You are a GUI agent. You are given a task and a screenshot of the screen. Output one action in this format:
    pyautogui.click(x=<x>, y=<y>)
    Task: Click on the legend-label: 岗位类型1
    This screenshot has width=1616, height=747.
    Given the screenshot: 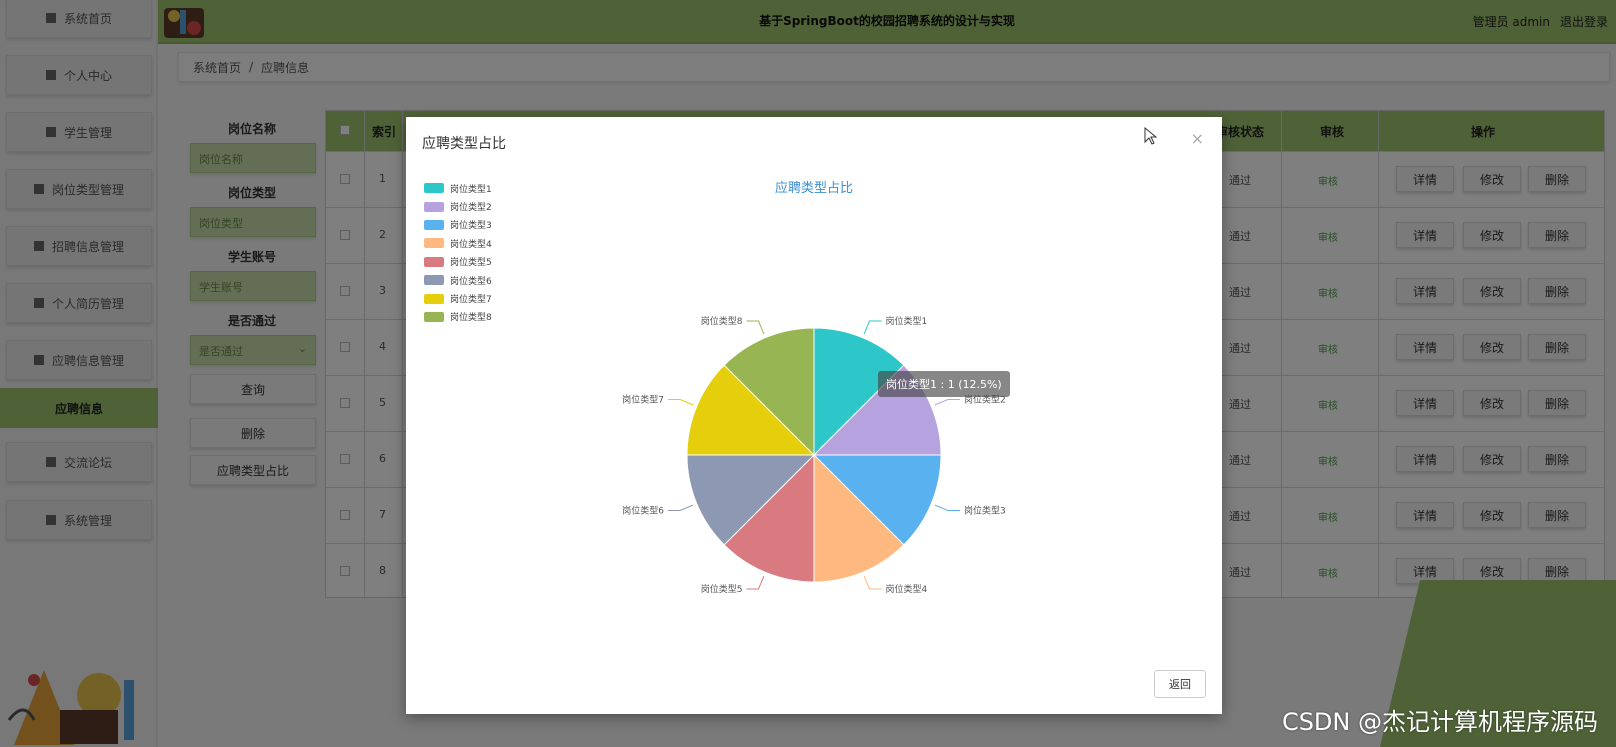 What is the action you would take?
    pyautogui.click(x=471, y=189)
    